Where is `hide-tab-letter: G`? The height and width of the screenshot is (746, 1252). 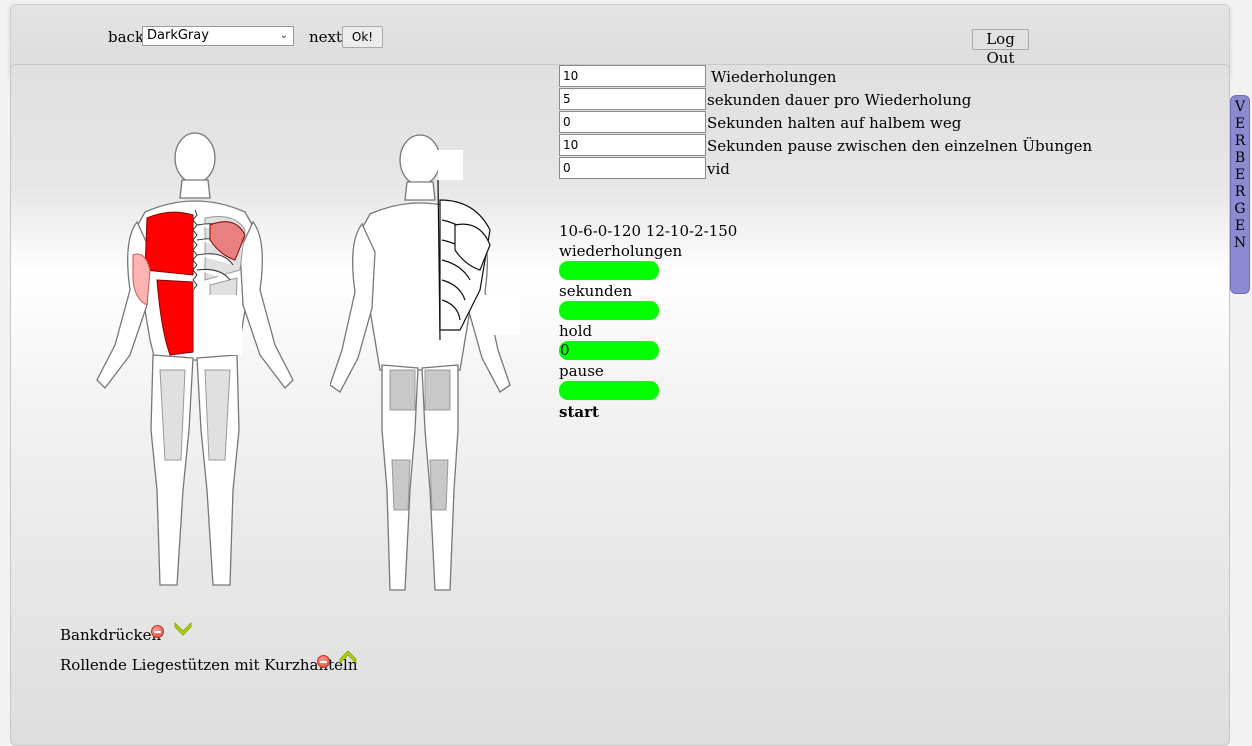 hide-tab-letter: G is located at coordinates (1240, 209).